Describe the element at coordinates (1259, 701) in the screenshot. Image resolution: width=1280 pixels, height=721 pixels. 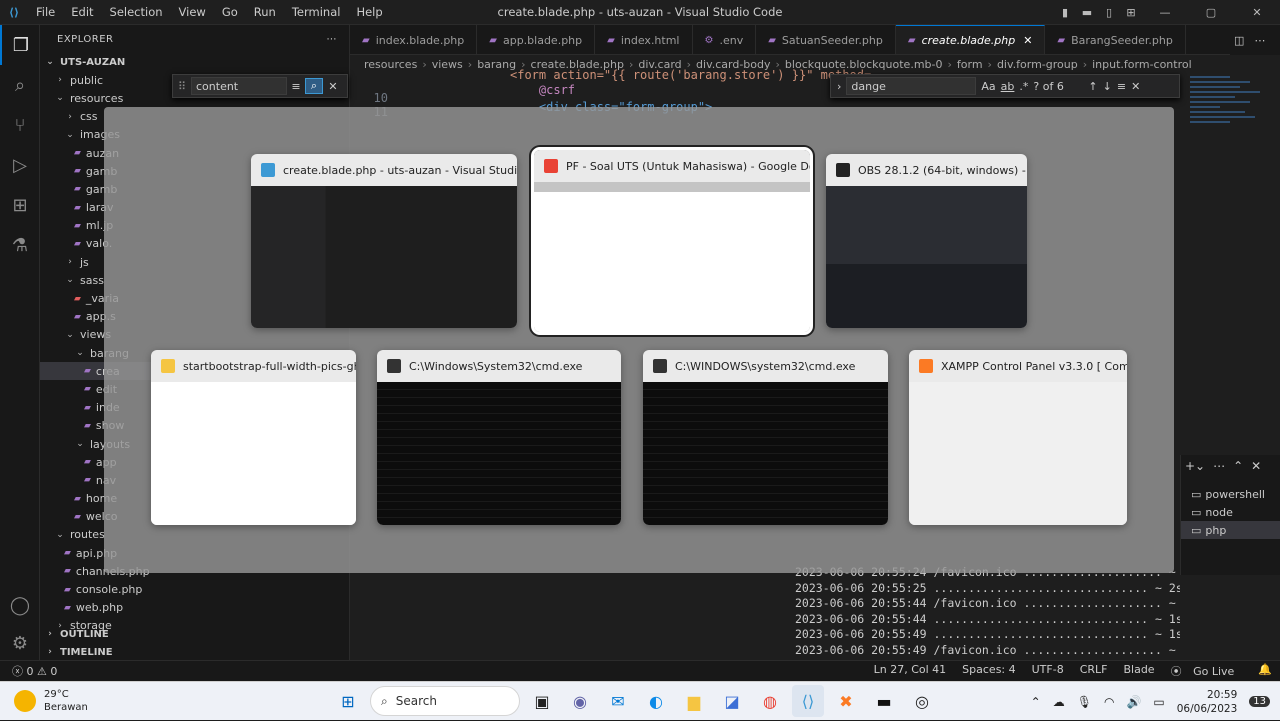
I see `notification-badge: 13` at that location.